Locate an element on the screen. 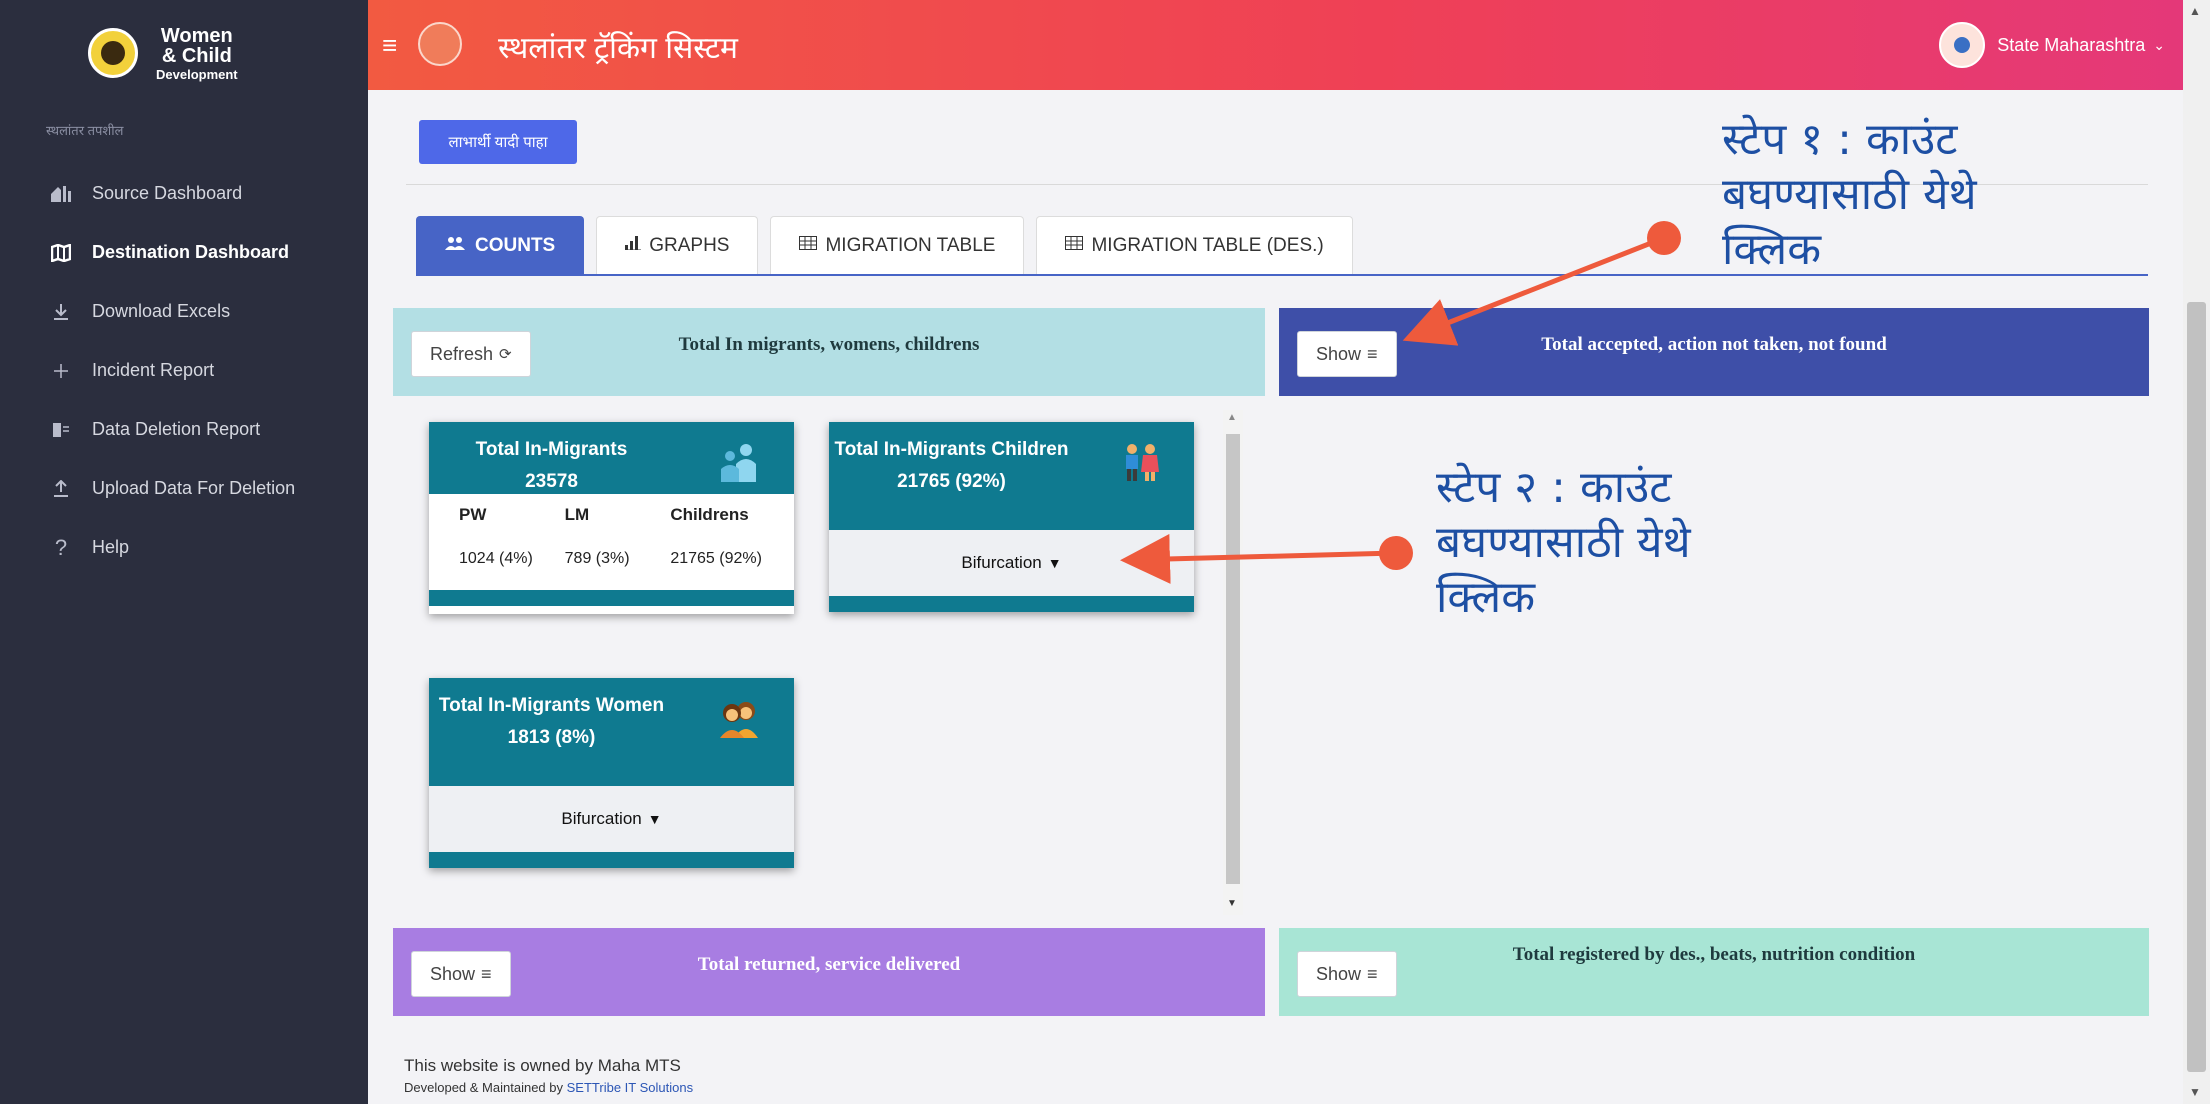 This screenshot has height=1104, width=2210. card-title: Total In-Migrants Women 1813 (8%) is located at coordinates (551, 716).